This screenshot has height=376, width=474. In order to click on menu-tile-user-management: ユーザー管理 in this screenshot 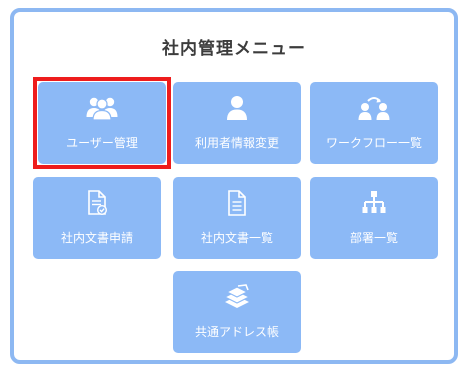, I will do `click(102, 123)`.